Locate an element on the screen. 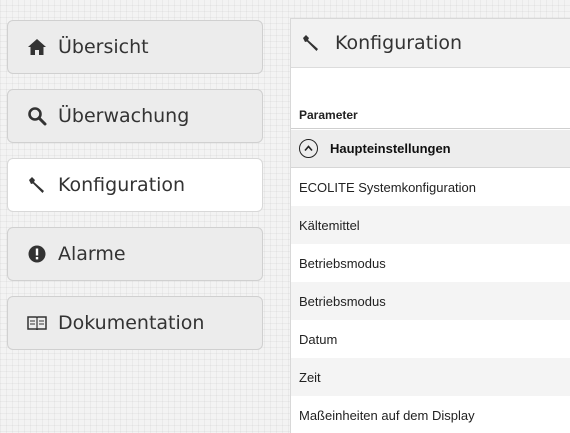 The width and height of the screenshot is (570, 433). sidebar-item-uebersicht: Übersicht is located at coordinates (135, 47).